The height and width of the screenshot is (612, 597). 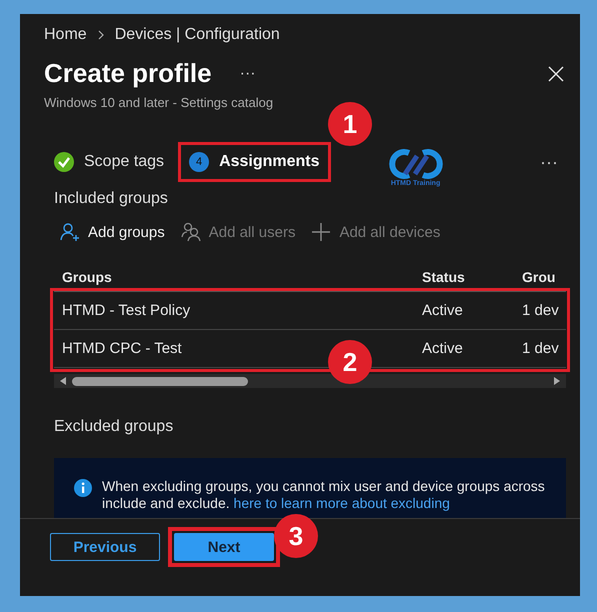 I want to click on section-heading: Excluded groups, so click(x=113, y=427).